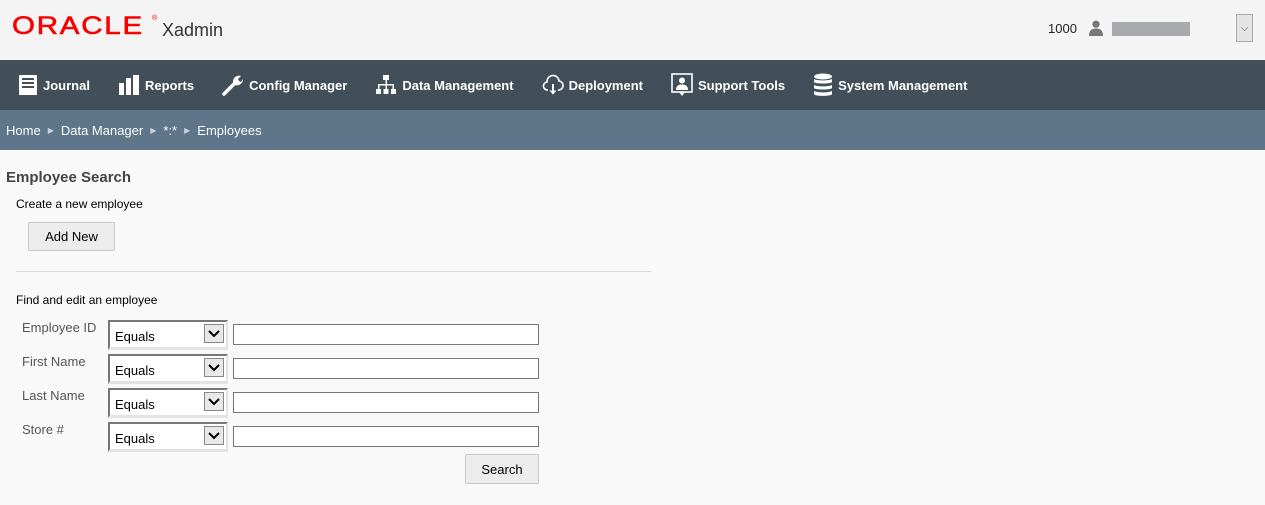 The image size is (1265, 505). Describe the element at coordinates (553, 84) in the screenshot. I see `cloud-download-icon` at that location.